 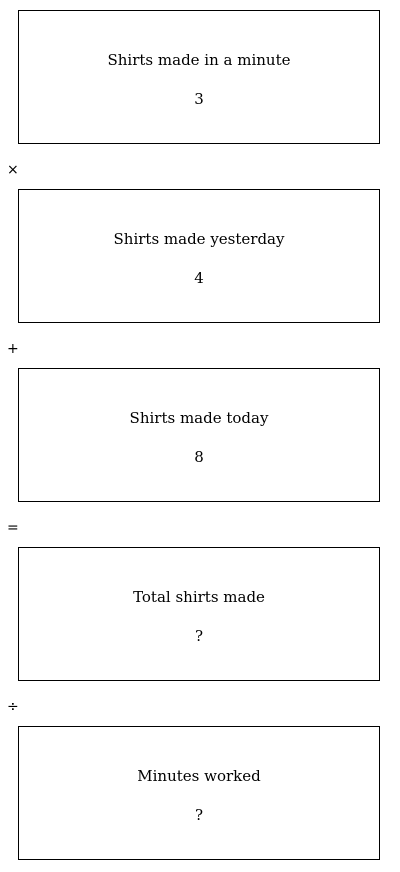 I want to click on card-shirts-per-minute: Shirts made in a minute 3, so click(x=199, y=77).